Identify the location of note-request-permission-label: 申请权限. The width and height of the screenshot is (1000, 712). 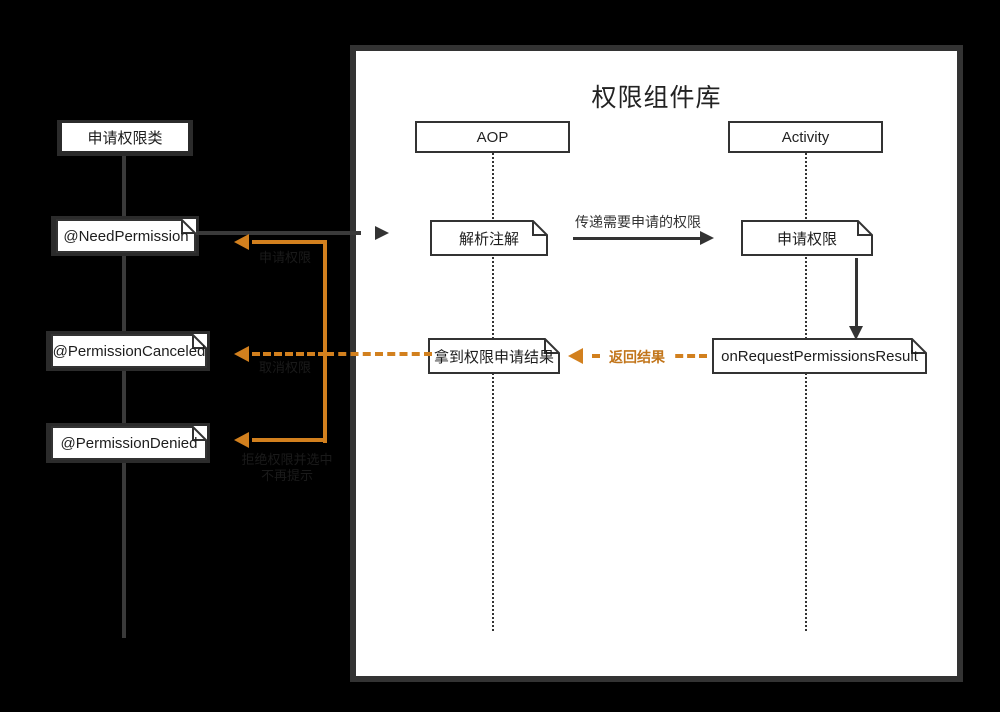
(806, 239).